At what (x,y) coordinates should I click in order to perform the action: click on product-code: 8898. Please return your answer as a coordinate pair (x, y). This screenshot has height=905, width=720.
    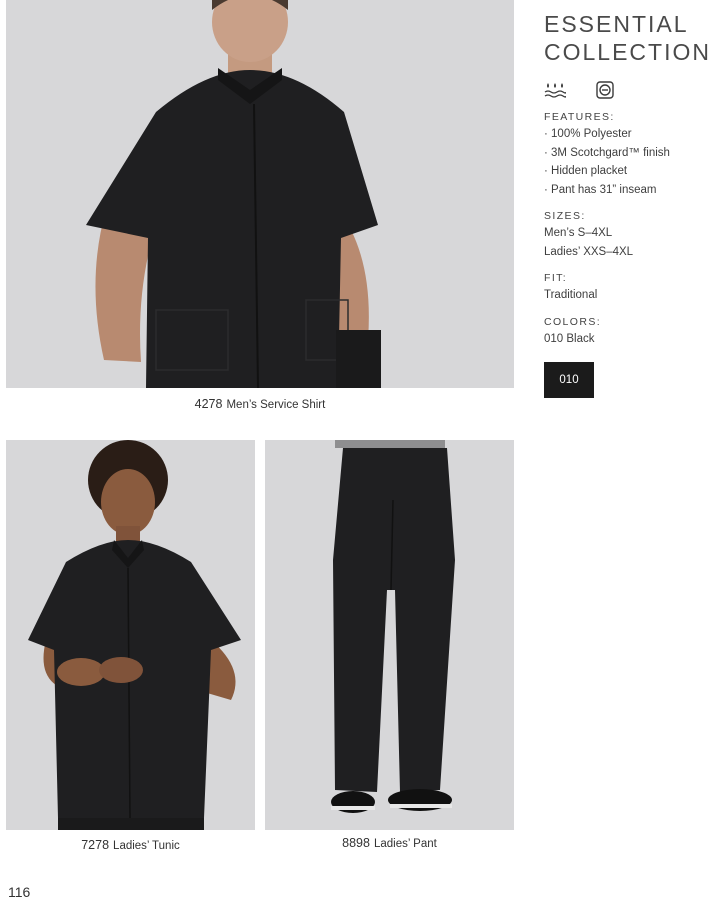
    Looking at the image, I should click on (356, 843).